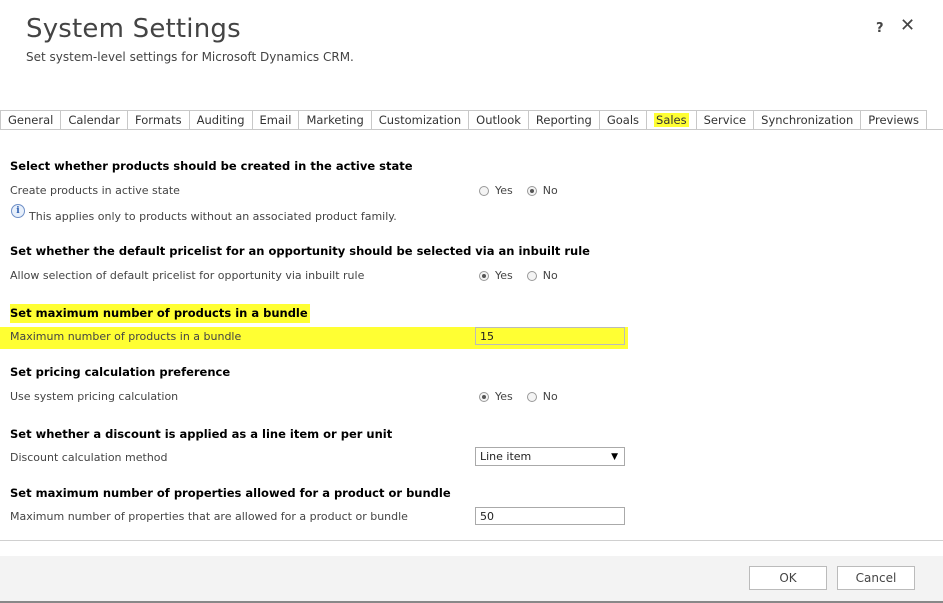  Describe the element at coordinates (614, 457) in the screenshot. I see `dropdown-arrow-icon: ▼` at that location.